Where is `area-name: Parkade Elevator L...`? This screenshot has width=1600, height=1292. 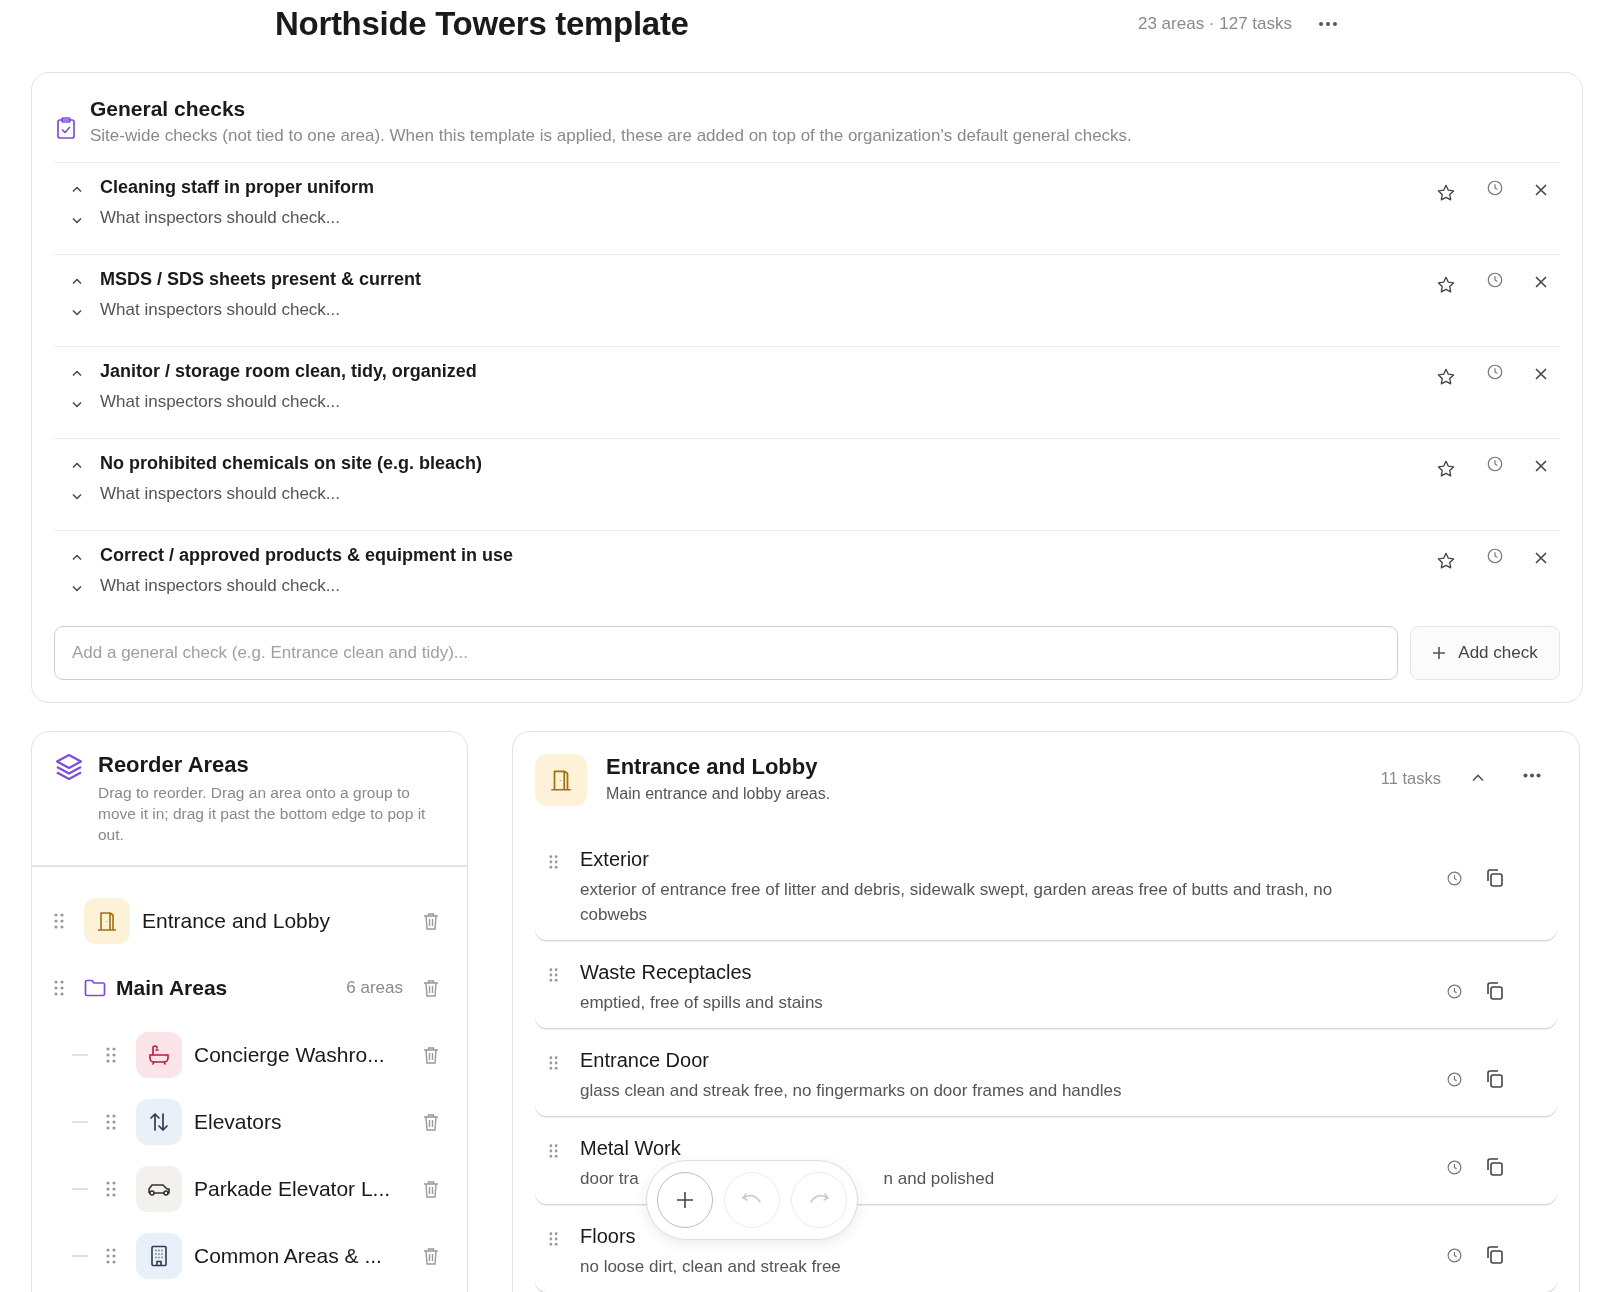 area-name: Parkade Elevator L... is located at coordinates (308, 1188).